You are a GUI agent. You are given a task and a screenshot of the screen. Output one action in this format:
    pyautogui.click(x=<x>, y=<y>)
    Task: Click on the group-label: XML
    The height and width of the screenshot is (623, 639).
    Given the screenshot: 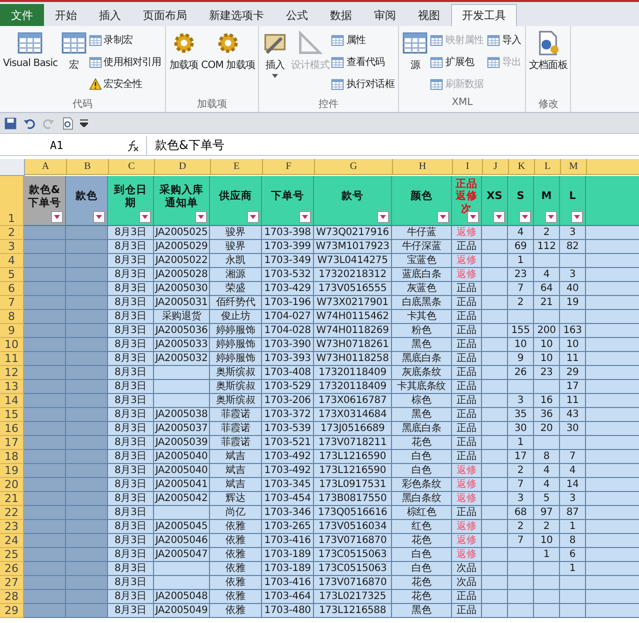 What is the action you would take?
    pyautogui.click(x=462, y=103)
    